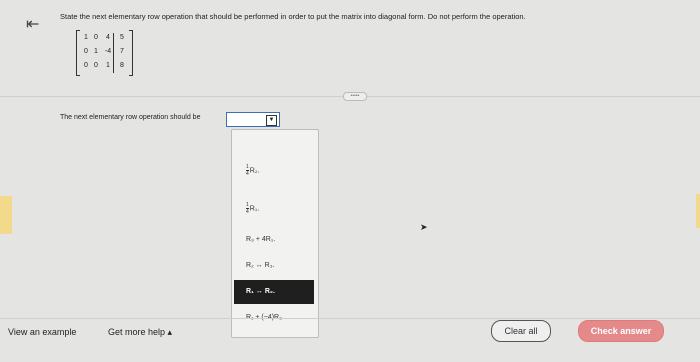  I want to click on augment-divider, so click(113, 53).